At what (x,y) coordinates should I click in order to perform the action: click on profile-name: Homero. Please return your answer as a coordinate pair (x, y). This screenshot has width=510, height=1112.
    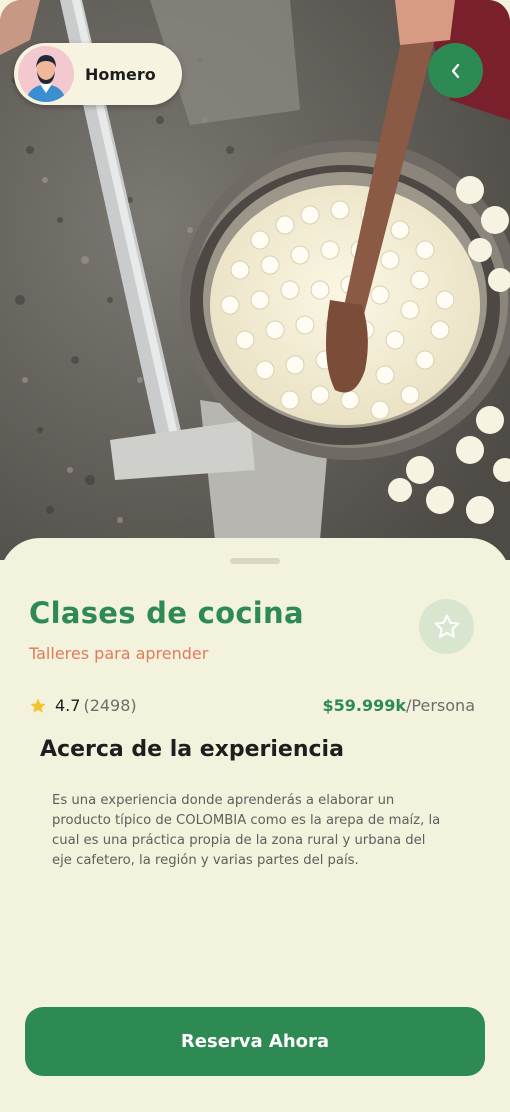
    Looking at the image, I should click on (120, 74).